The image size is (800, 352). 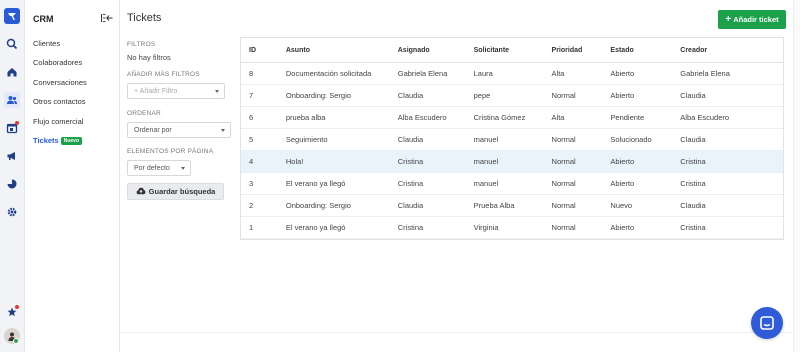 What do you see at coordinates (259, 117) in the screenshot?
I see `cell-id: 6` at bounding box center [259, 117].